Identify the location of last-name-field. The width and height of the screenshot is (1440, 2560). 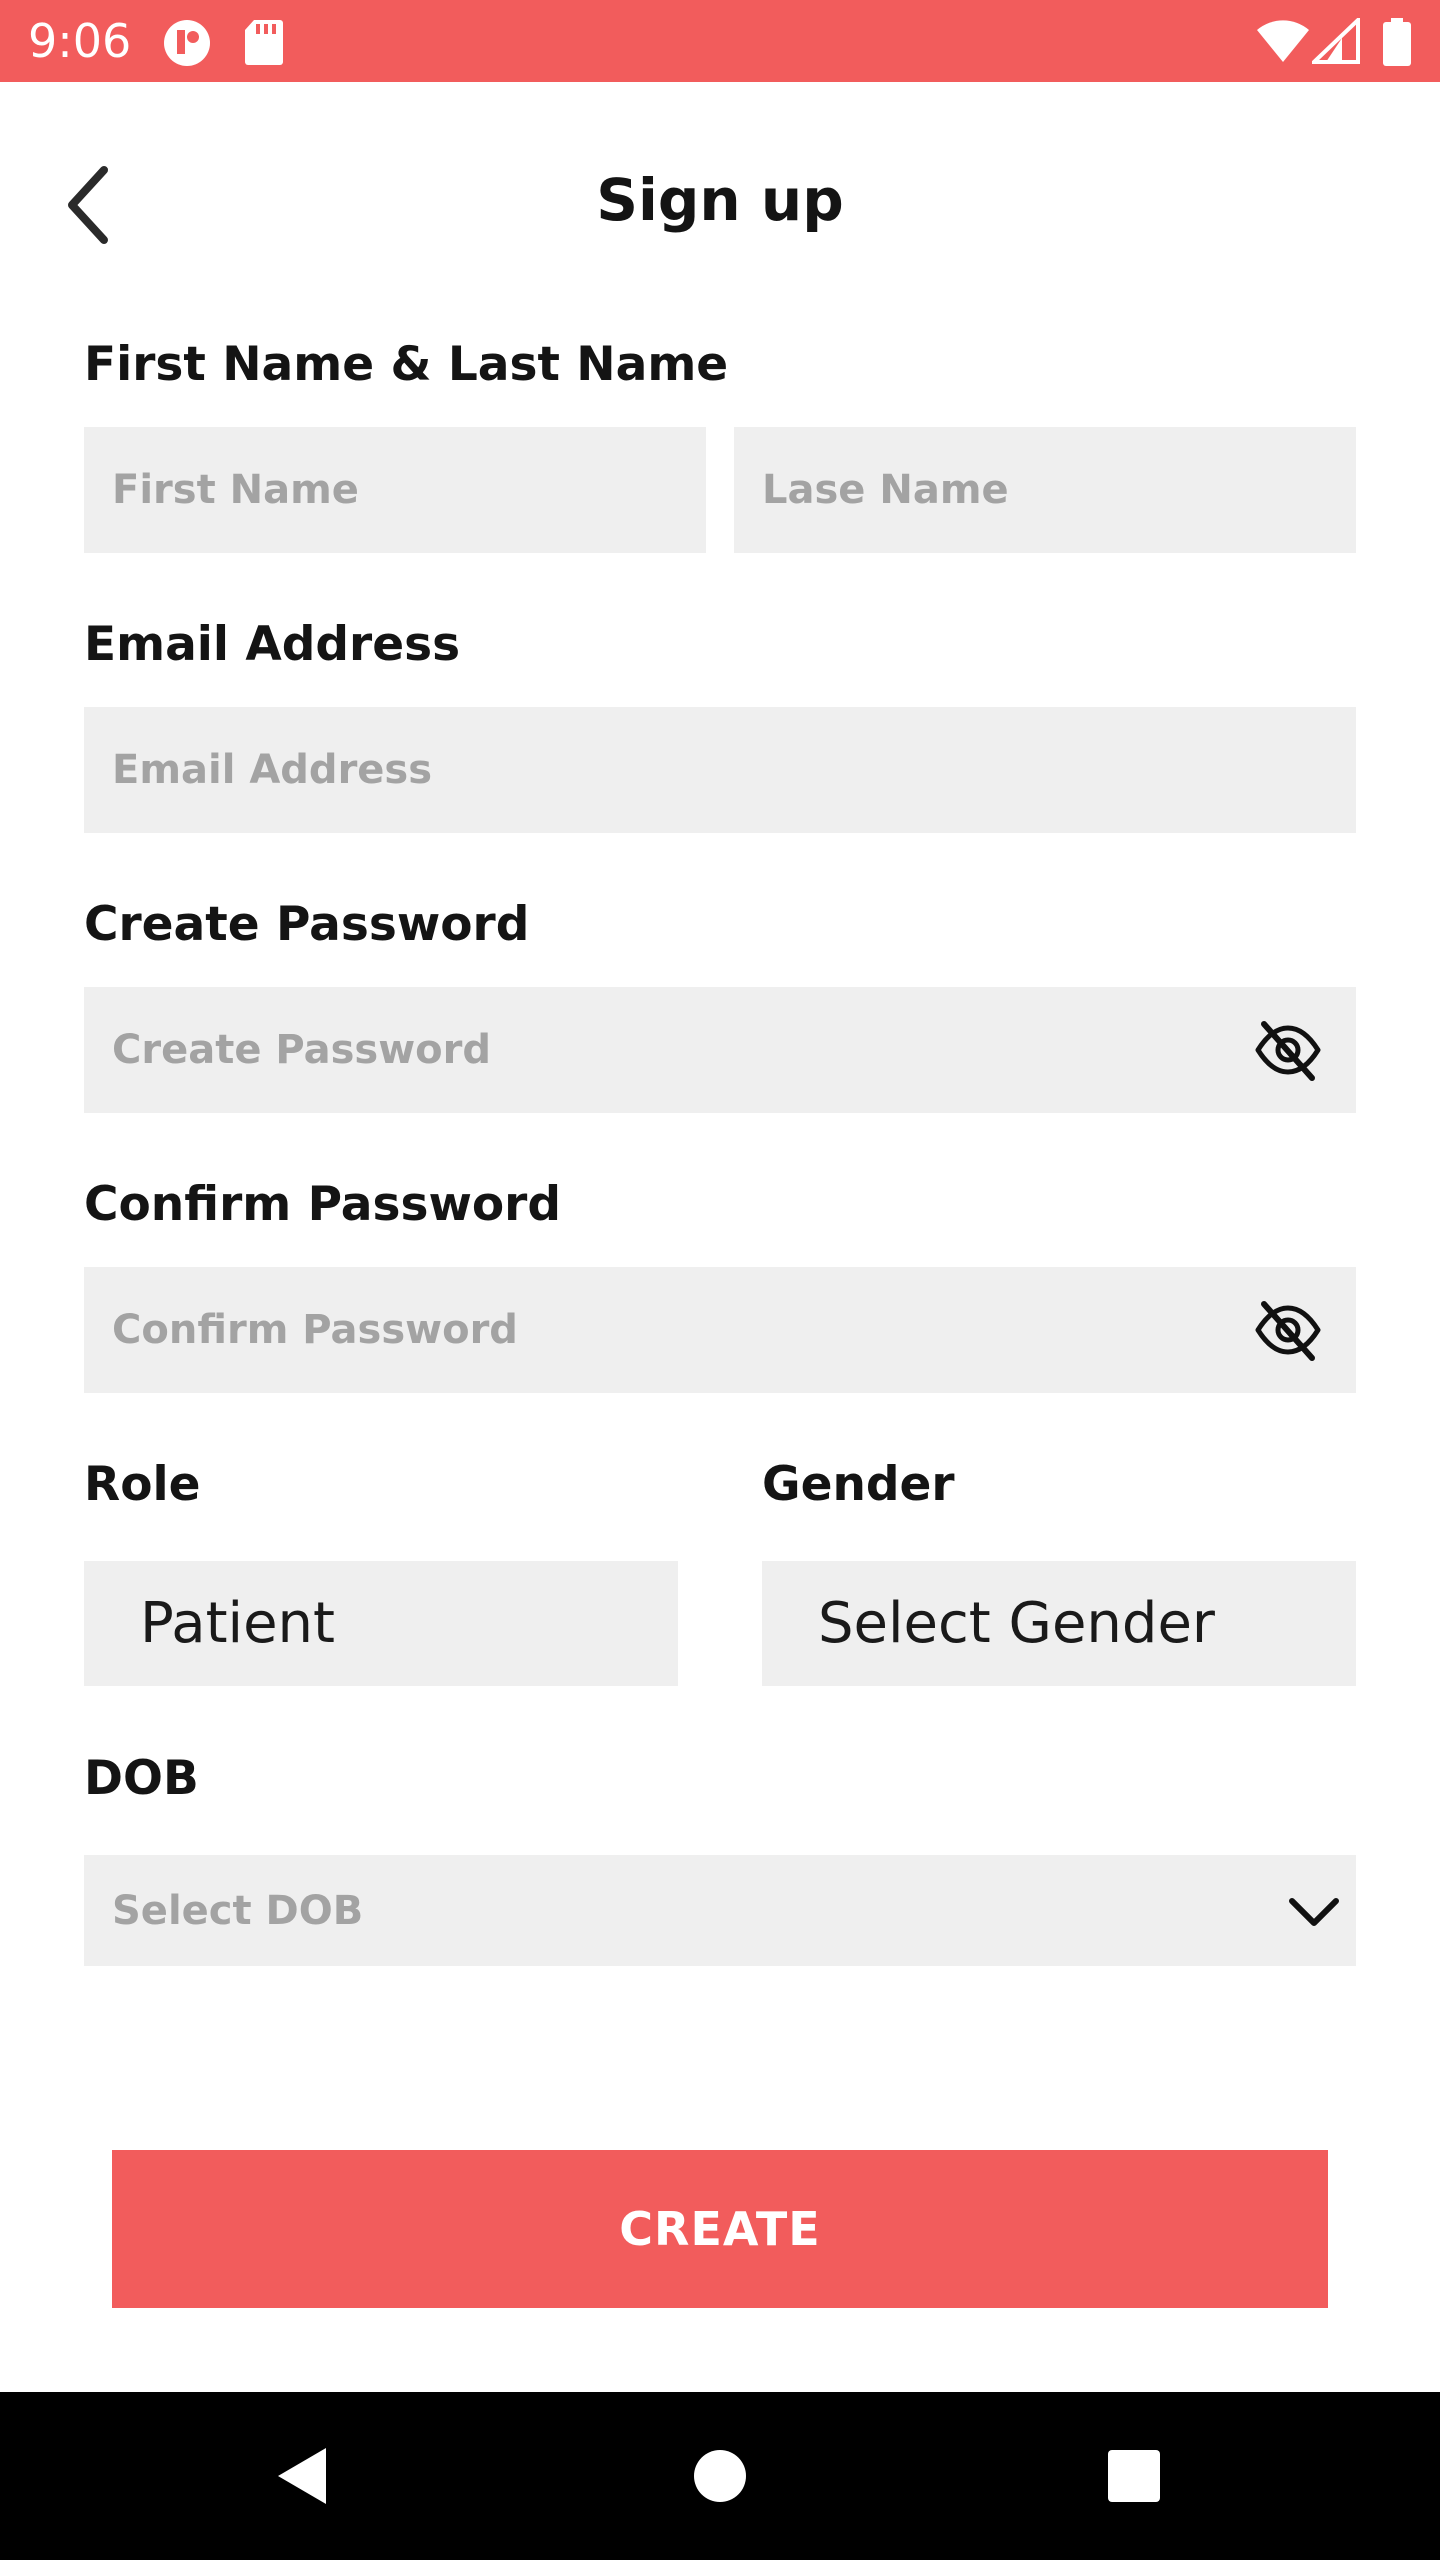
(1045, 490).